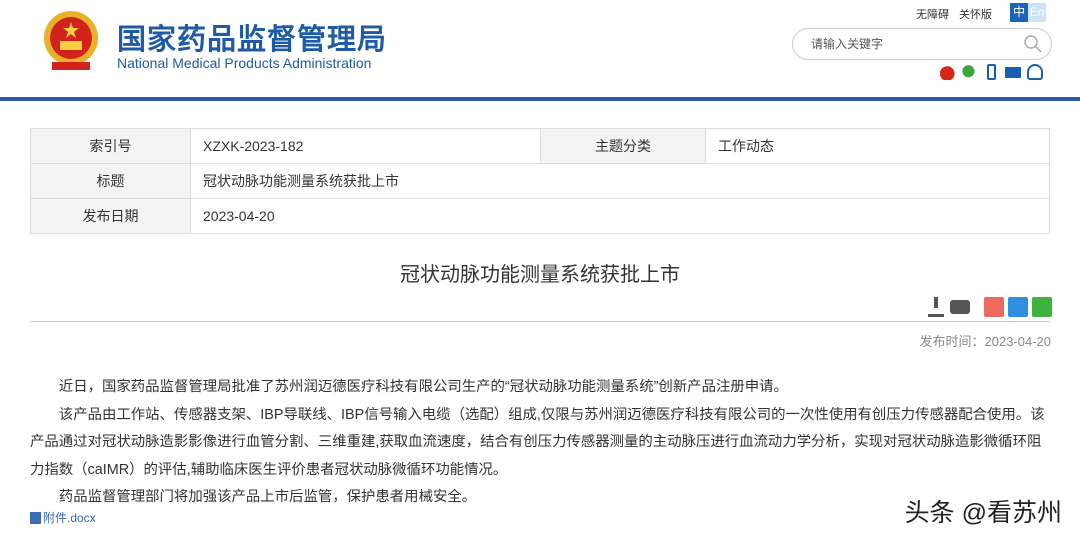 The image size is (1080, 538). What do you see at coordinates (620, 181) in the screenshot?
I see `title-value: 冠状动脉功能测量系统获批上市` at bounding box center [620, 181].